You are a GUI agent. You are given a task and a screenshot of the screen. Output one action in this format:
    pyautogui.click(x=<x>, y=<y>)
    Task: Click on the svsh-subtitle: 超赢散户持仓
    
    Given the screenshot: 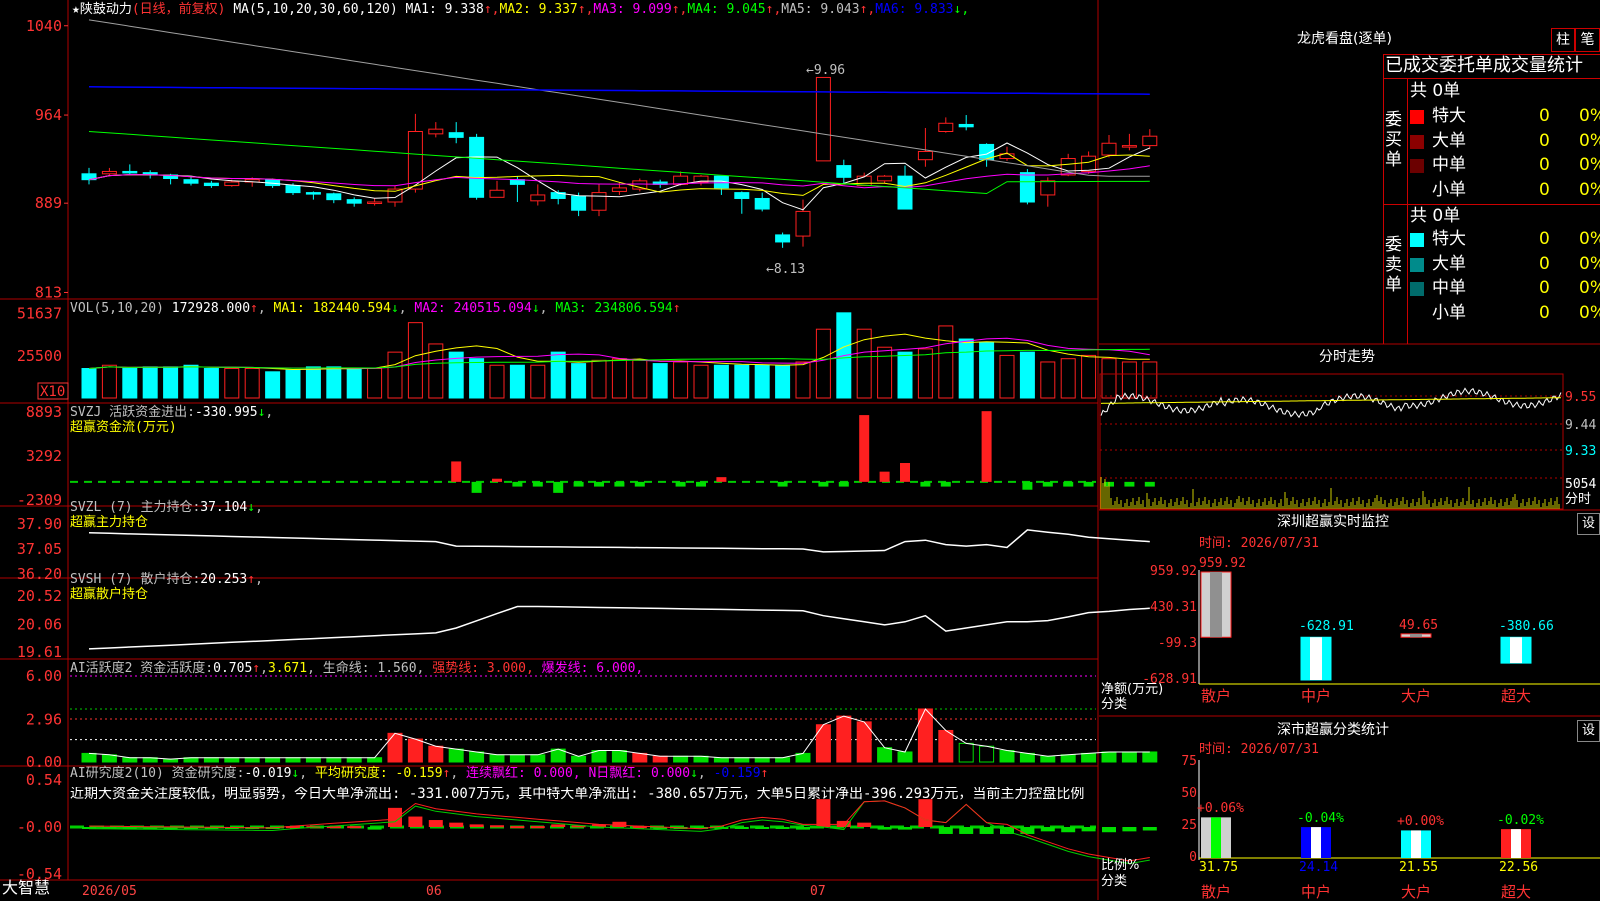 What is the action you would take?
    pyautogui.click(x=109, y=594)
    